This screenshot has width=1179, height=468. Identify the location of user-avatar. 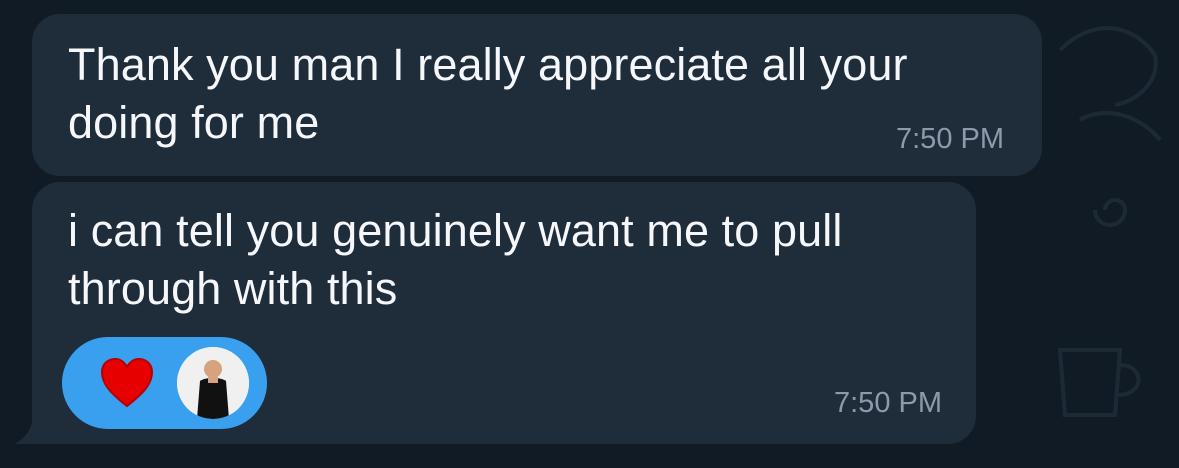
(213, 383).